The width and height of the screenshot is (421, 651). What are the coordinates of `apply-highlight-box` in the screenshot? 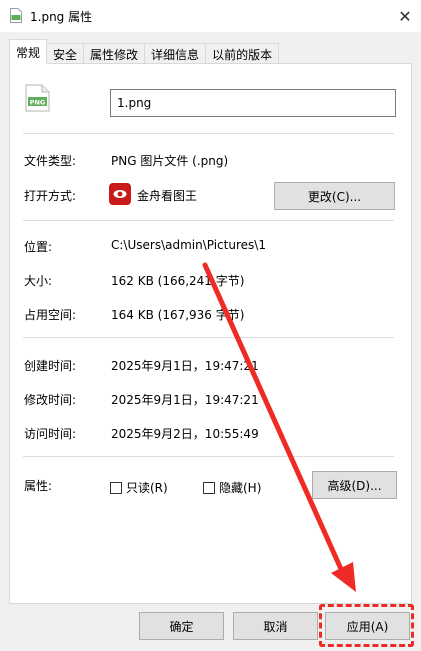 It's located at (366, 625).